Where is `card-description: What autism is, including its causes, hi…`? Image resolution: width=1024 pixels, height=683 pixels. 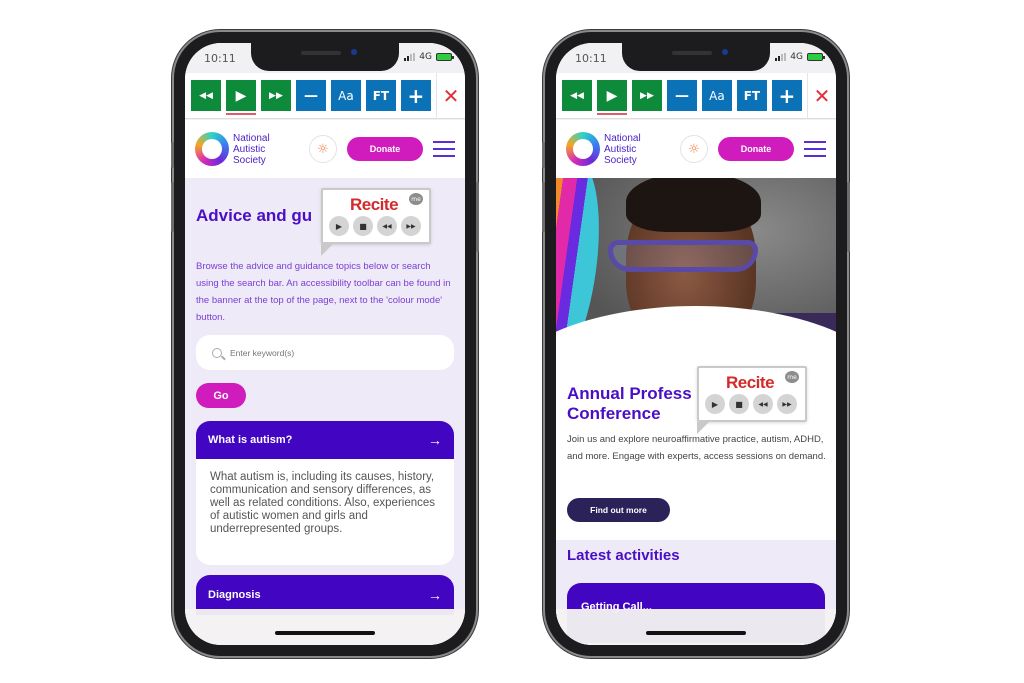
card-description: What autism is, including its causes, hi… is located at coordinates (325, 512).